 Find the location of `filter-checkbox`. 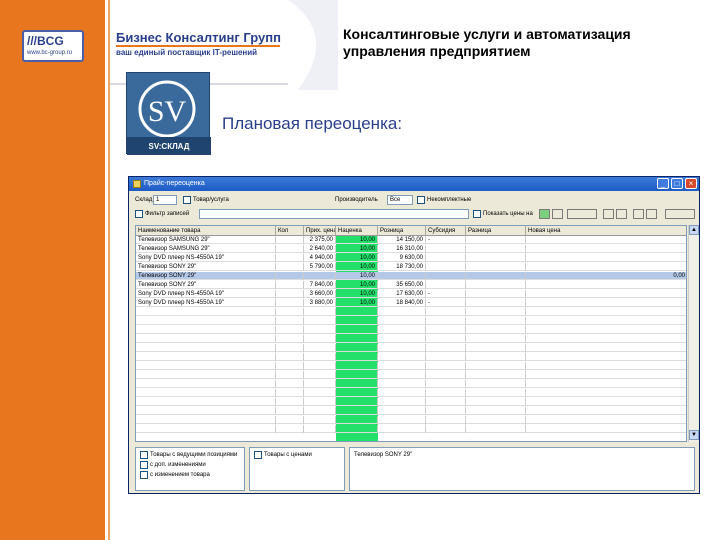

filter-checkbox is located at coordinates (139, 214).